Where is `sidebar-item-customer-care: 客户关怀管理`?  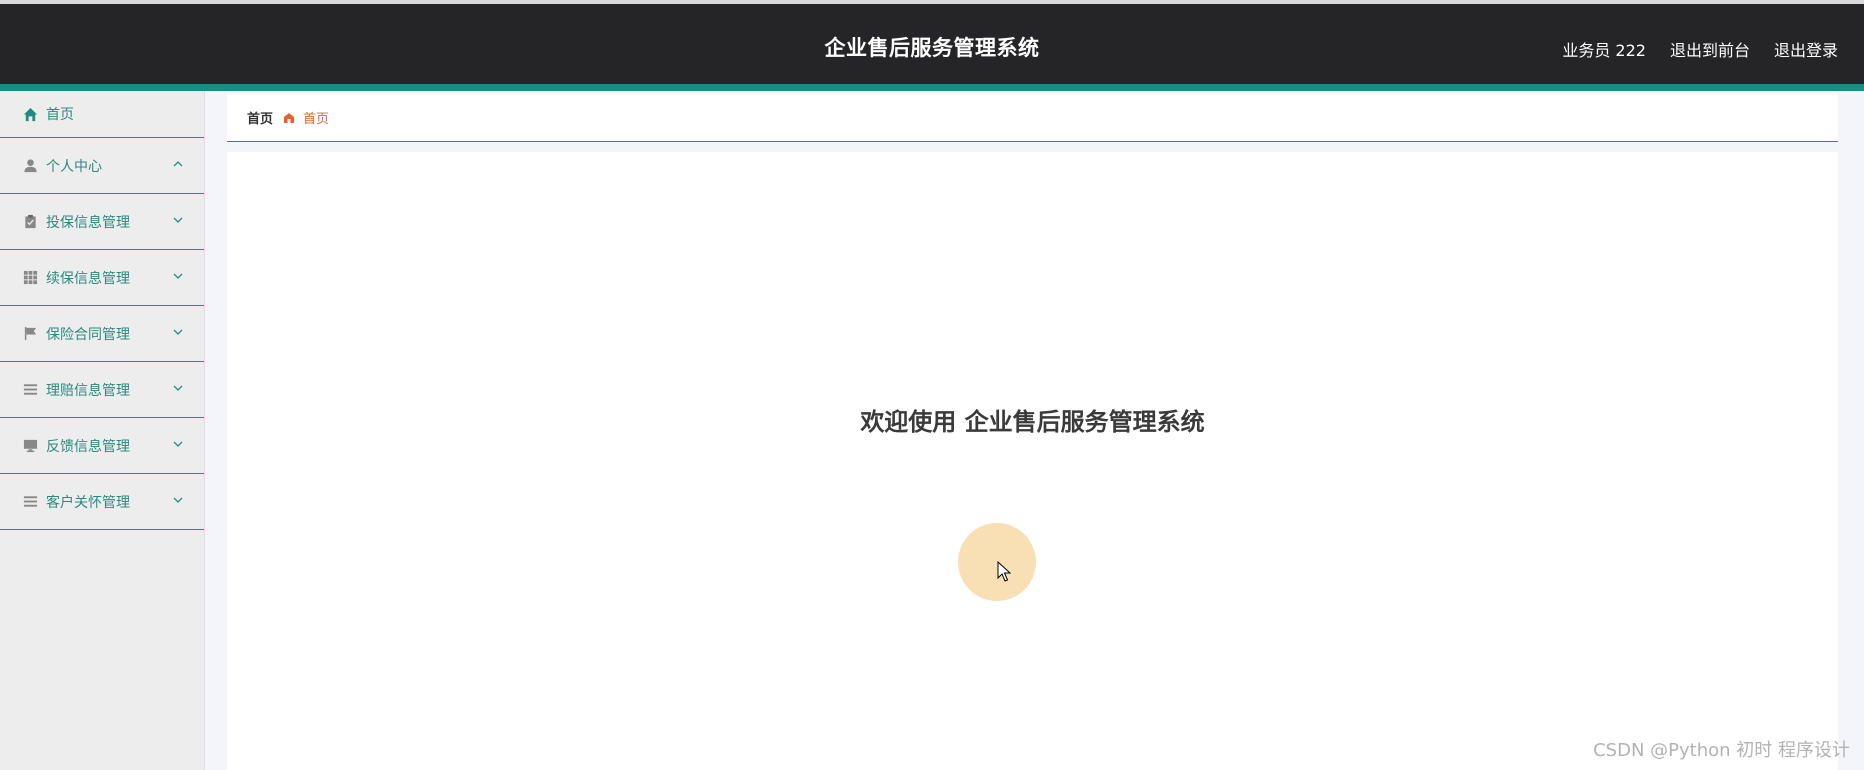 sidebar-item-customer-care: 客户关怀管理 is located at coordinates (102, 502).